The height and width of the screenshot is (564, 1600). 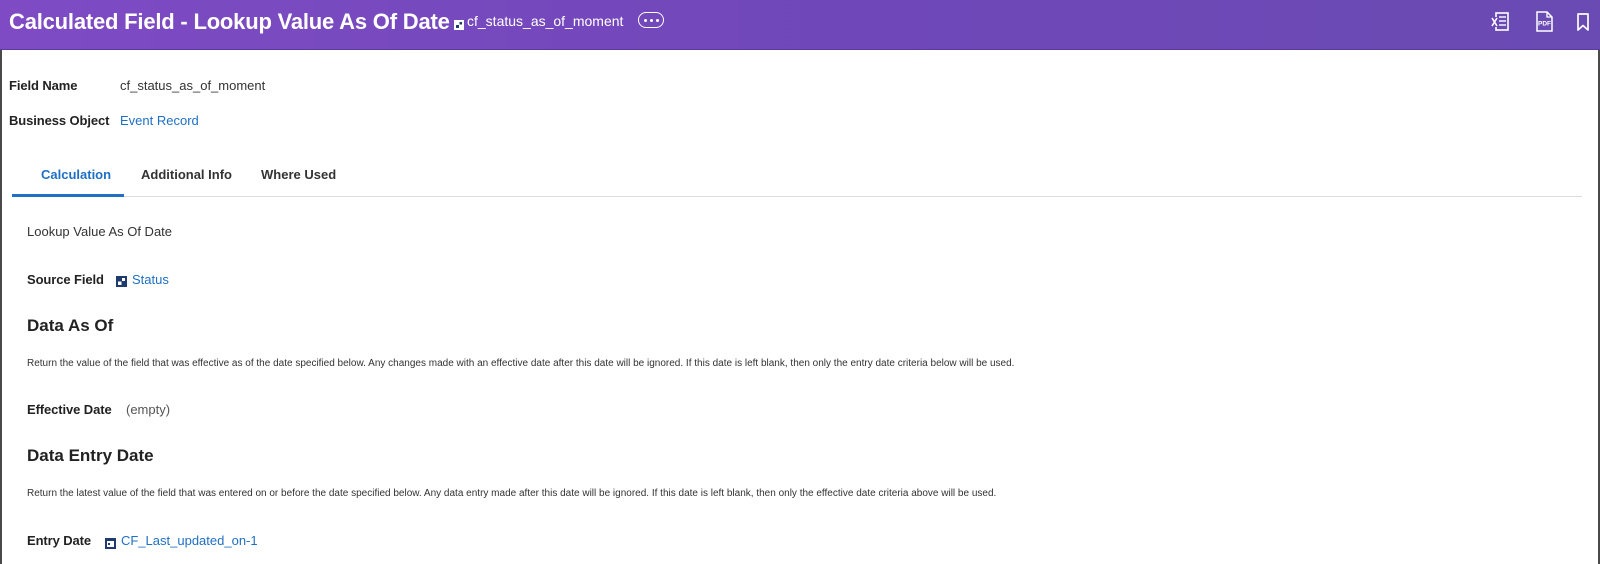 I want to click on business-object-link: Event Record, so click(x=159, y=120).